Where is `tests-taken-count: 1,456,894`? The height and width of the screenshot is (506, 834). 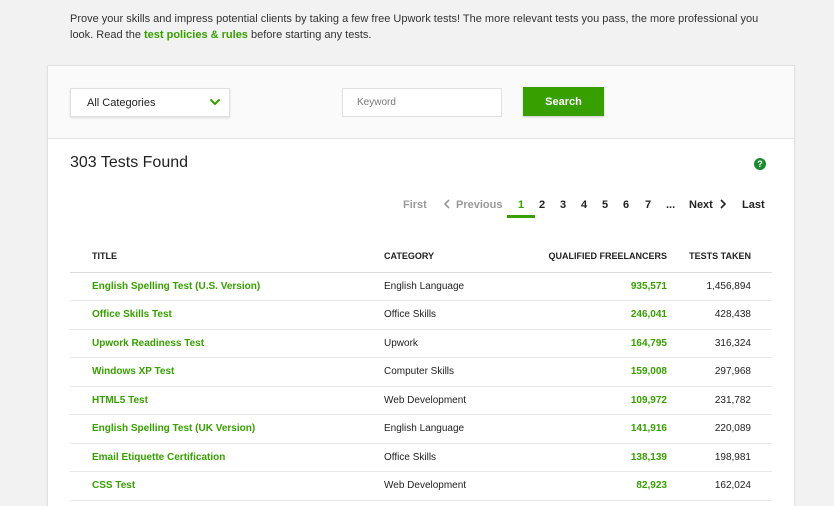 tests-taken-count: 1,456,894 is located at coordinates (719, 286).